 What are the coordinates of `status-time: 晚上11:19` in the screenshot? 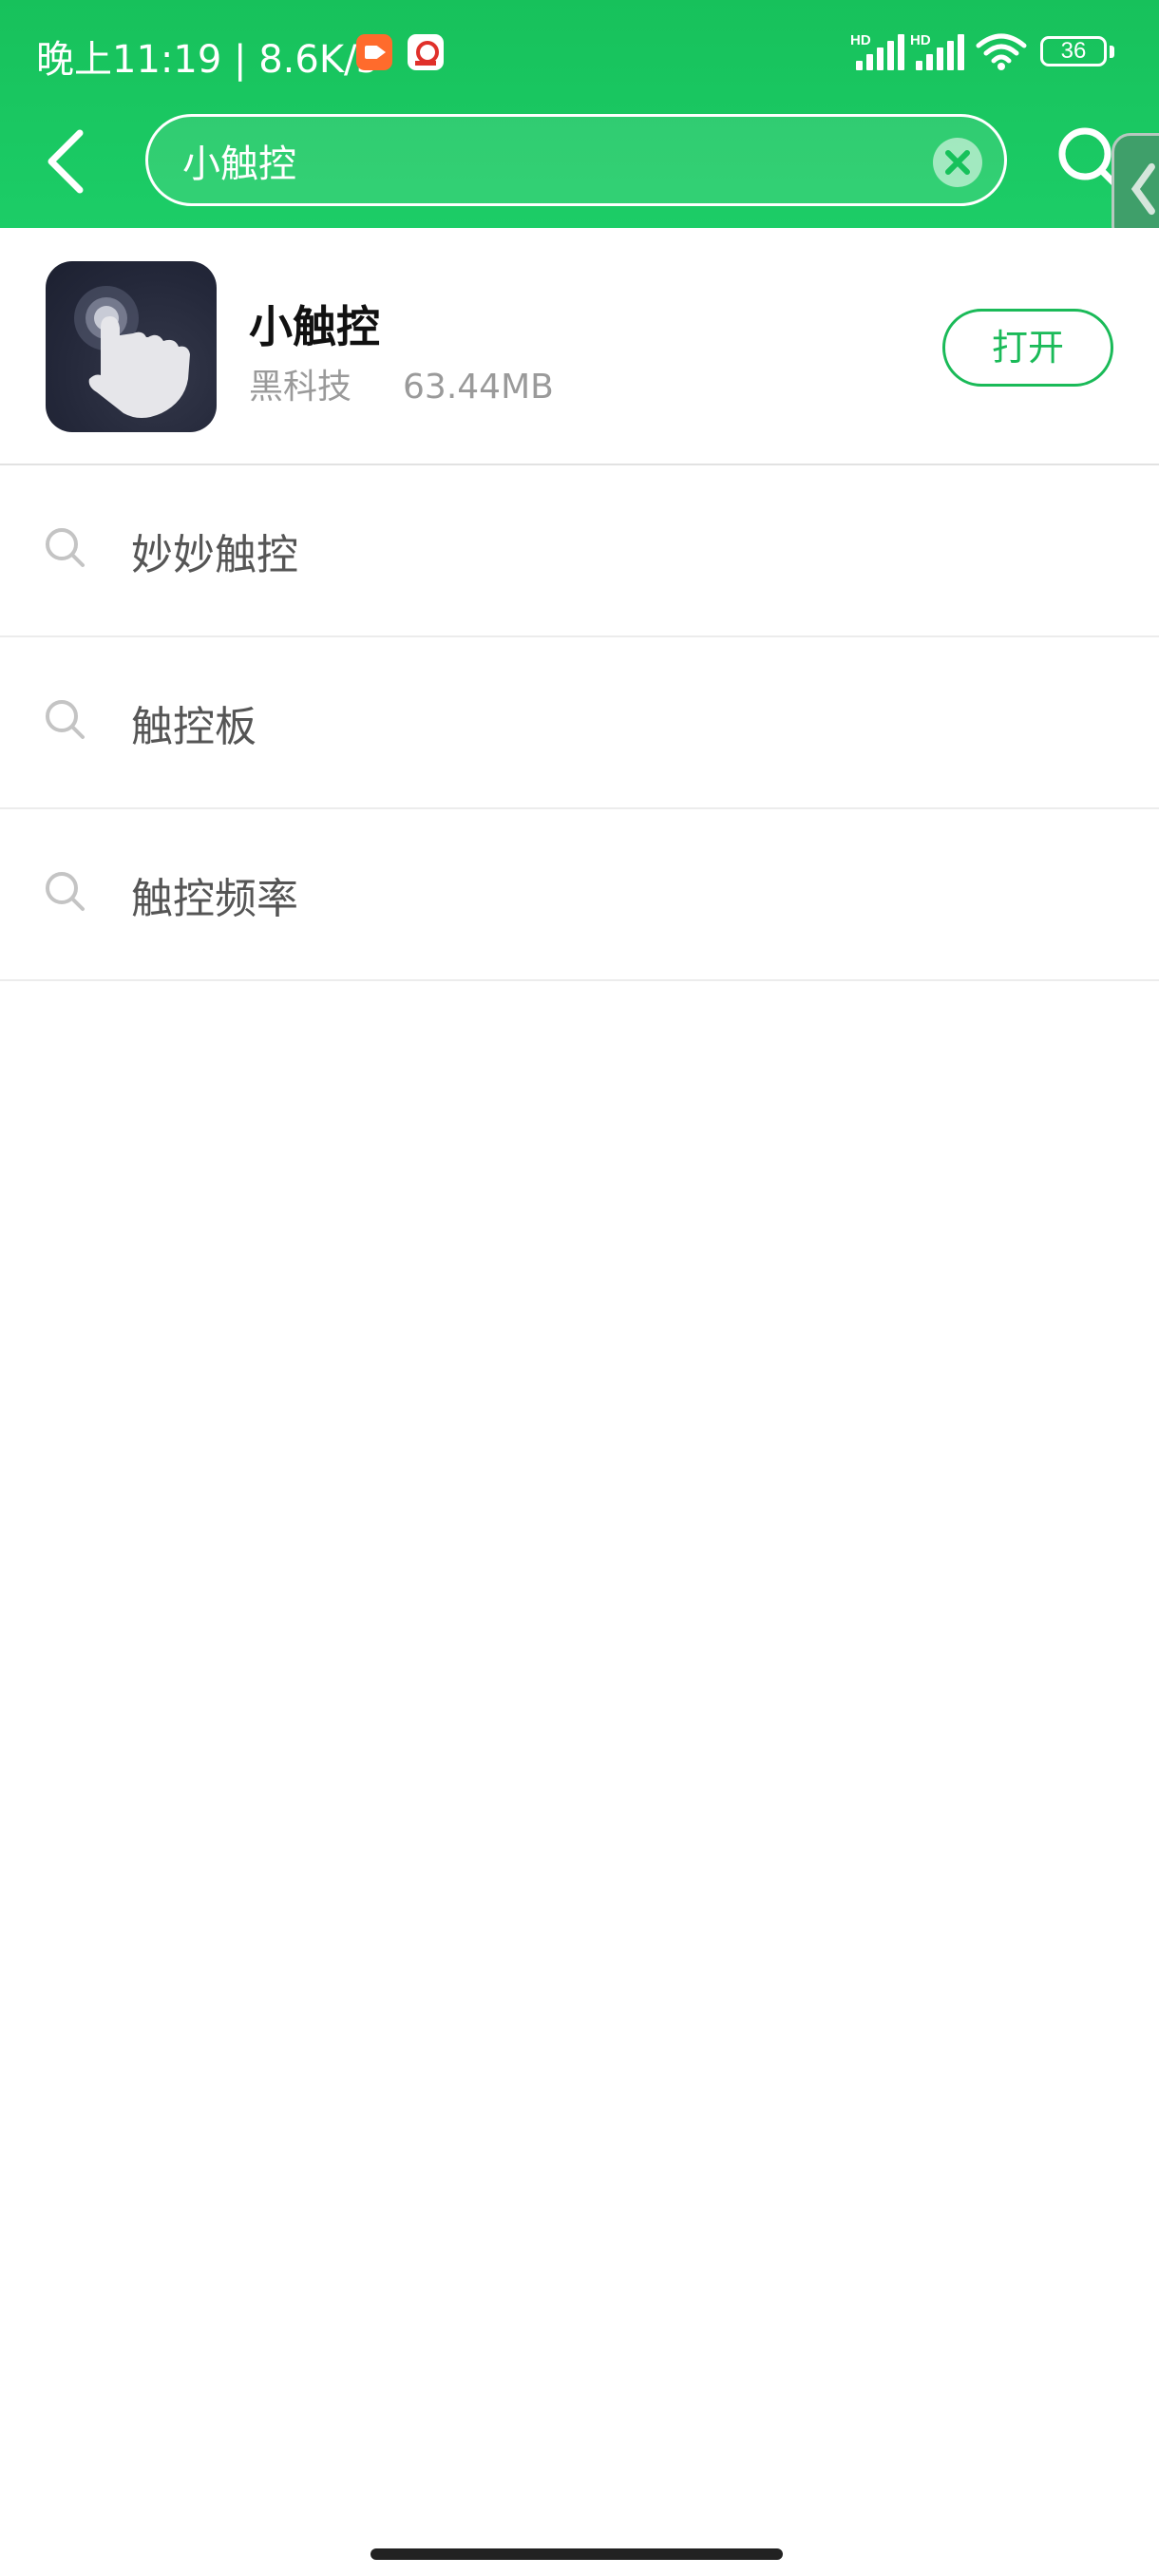 It's located at (129, 60).